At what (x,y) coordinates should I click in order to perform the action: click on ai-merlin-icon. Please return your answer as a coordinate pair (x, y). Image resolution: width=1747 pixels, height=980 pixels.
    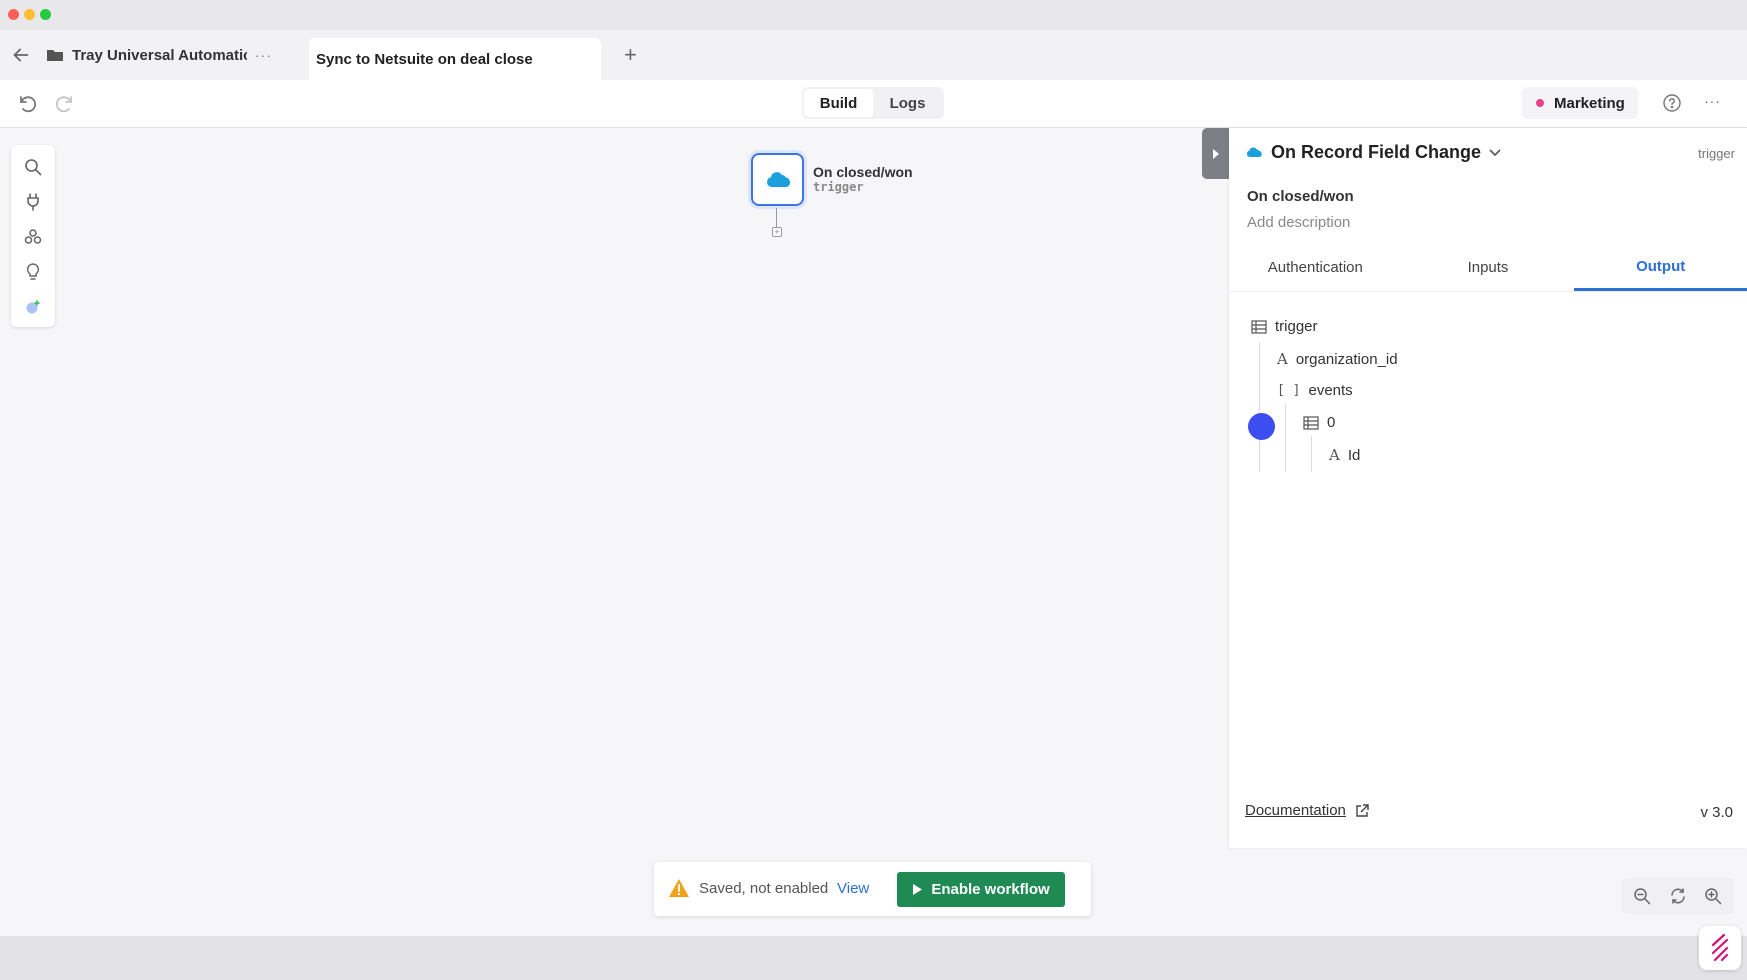
    Looking at the image, I should click on (33, 307).